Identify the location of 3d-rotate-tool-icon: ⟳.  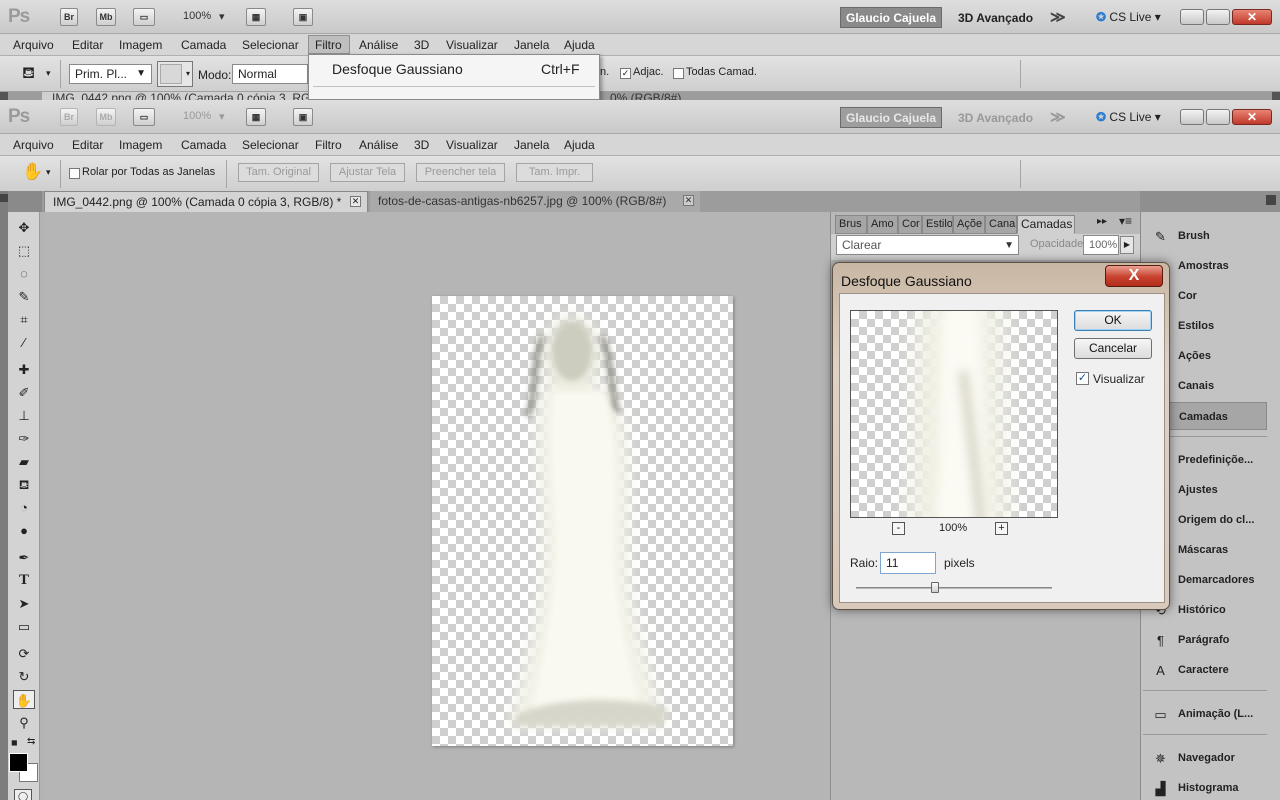
(24, 653).